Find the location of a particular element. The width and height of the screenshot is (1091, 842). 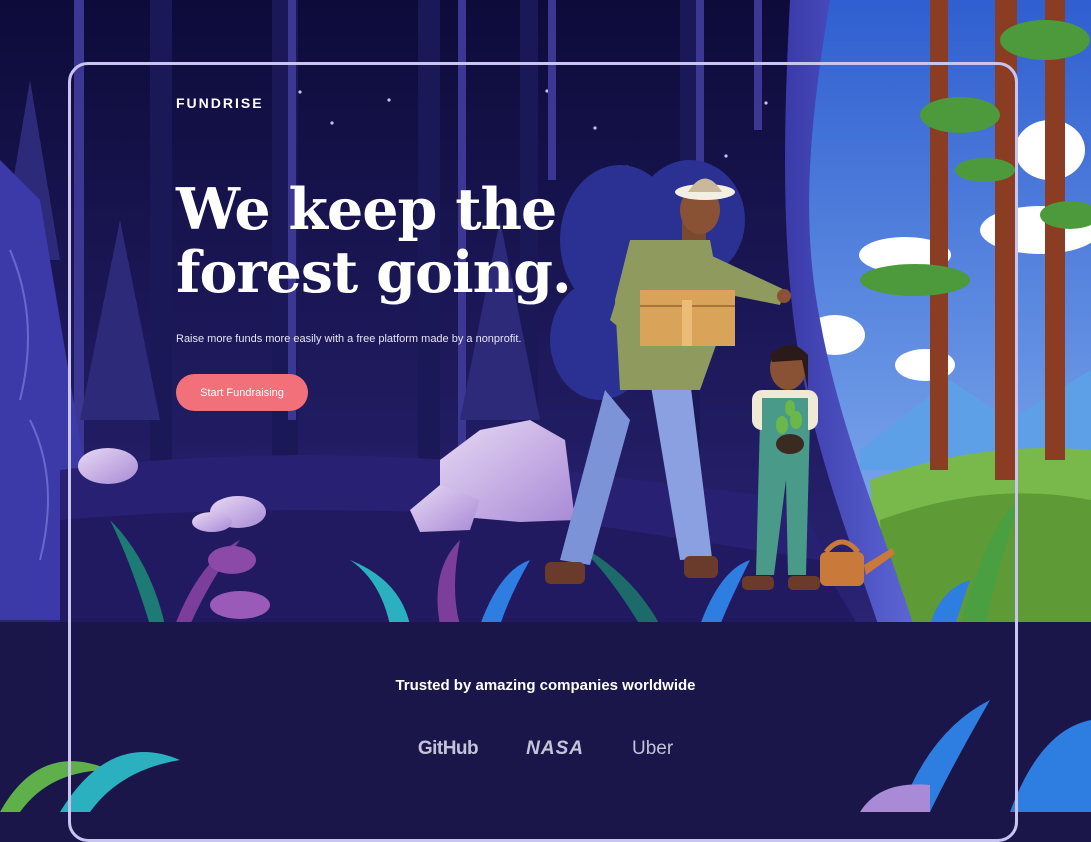

brand-logo: FUNDRISE is located at coordinates (220, 103).